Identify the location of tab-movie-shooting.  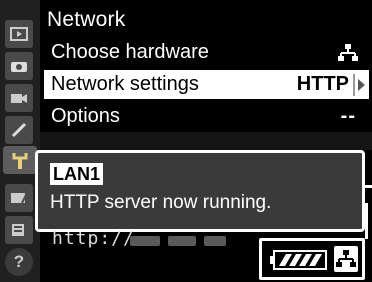
(19, 98).